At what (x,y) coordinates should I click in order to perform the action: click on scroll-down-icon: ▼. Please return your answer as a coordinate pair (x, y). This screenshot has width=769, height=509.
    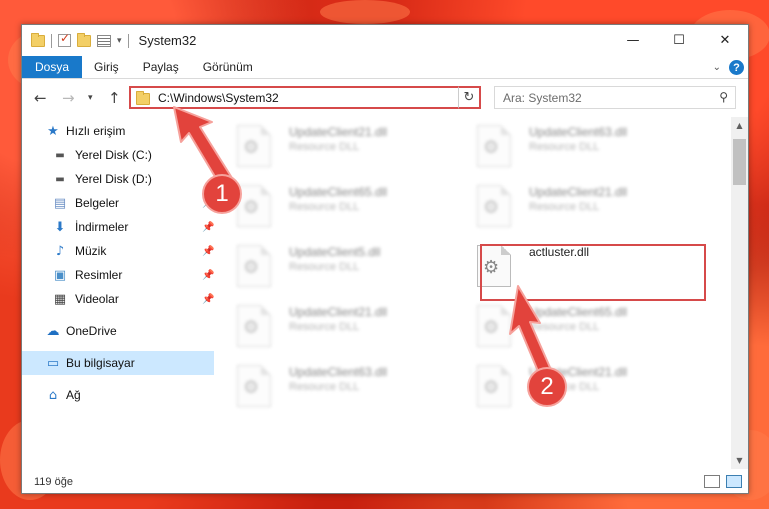
    Looking at the image, I should click on (739, 460).